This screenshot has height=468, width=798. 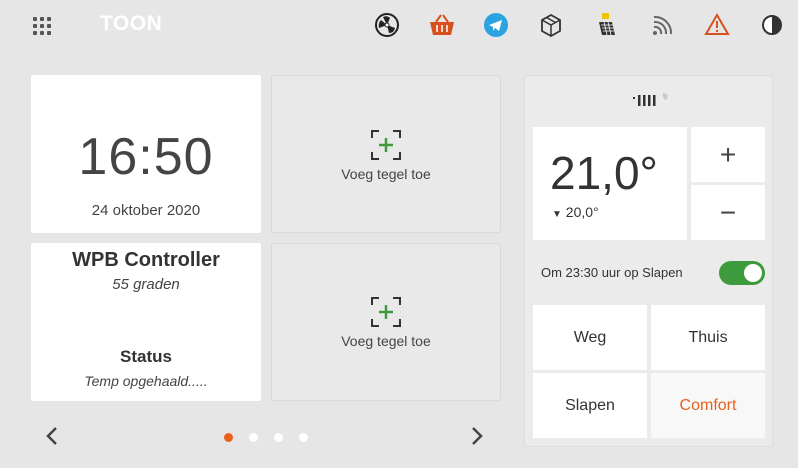 What do you see at coordinates (496, 25) in the screenshot?
I see `telegram-icon` at bounding box center [496, 25].